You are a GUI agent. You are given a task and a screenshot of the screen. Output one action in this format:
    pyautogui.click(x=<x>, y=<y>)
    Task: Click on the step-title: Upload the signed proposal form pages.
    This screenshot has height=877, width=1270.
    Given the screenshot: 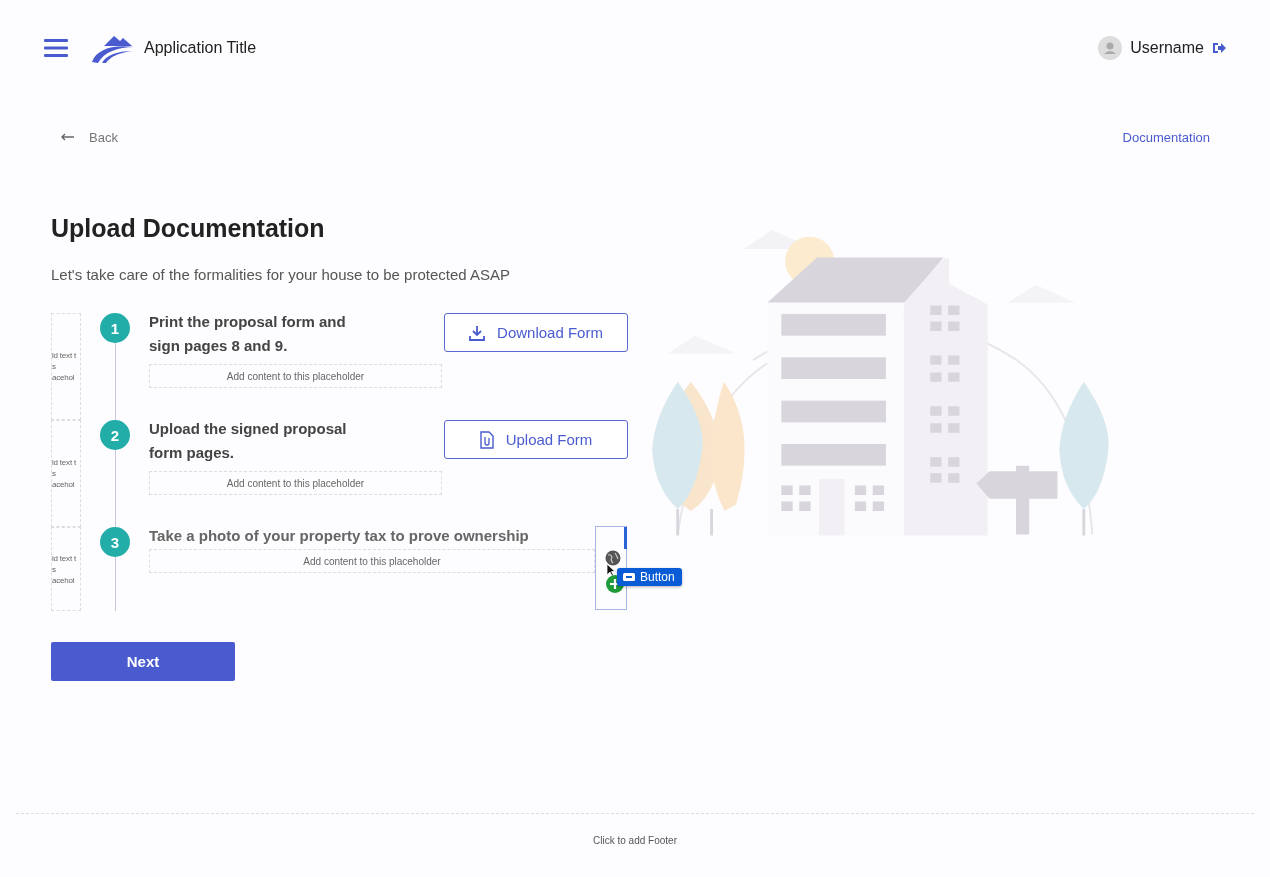 What is the action you would take?
    pyautogui.click(x=248, y=441)
    